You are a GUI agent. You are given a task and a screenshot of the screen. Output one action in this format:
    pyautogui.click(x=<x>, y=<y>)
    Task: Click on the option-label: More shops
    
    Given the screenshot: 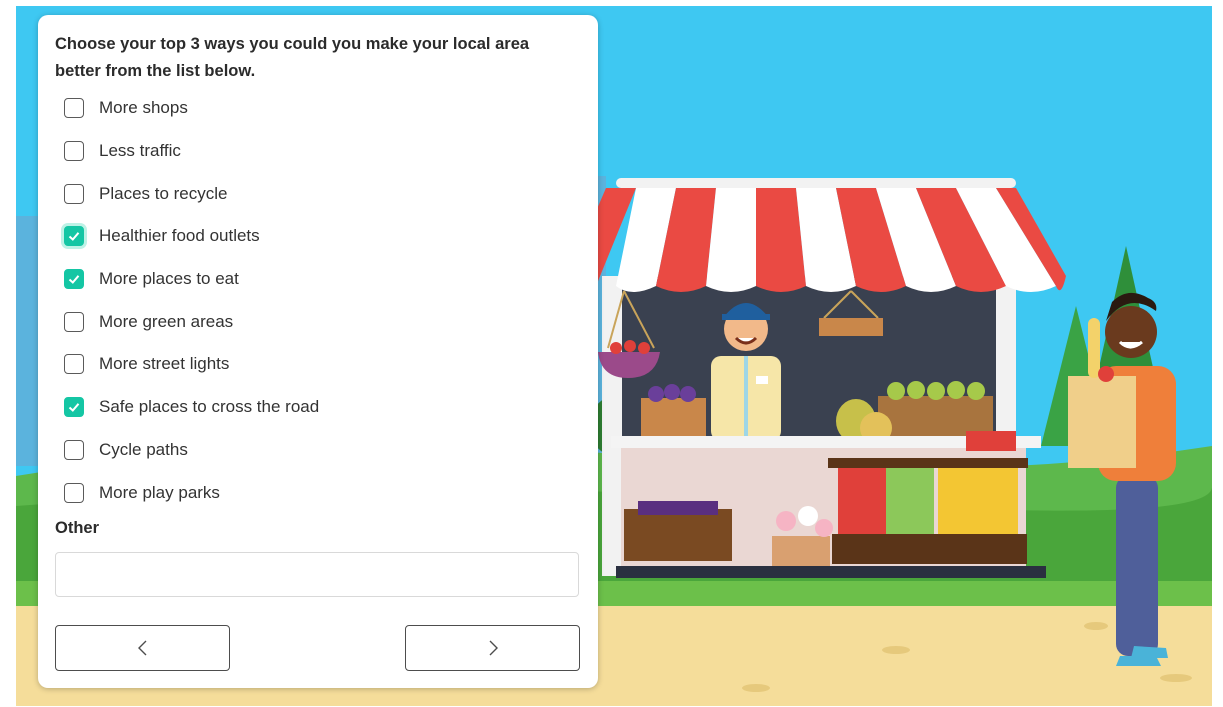 What is the action you would take?
    pyautogui.click(x=143, y=108)
    